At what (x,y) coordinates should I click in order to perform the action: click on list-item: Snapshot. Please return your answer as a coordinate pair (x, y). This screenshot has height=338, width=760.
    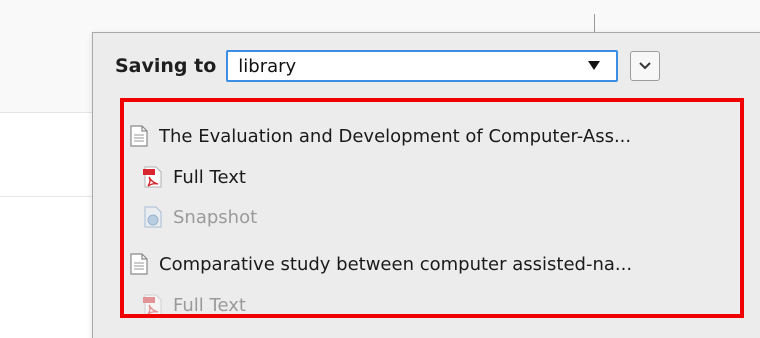
    Looking at the image, I should click on (426, 217).